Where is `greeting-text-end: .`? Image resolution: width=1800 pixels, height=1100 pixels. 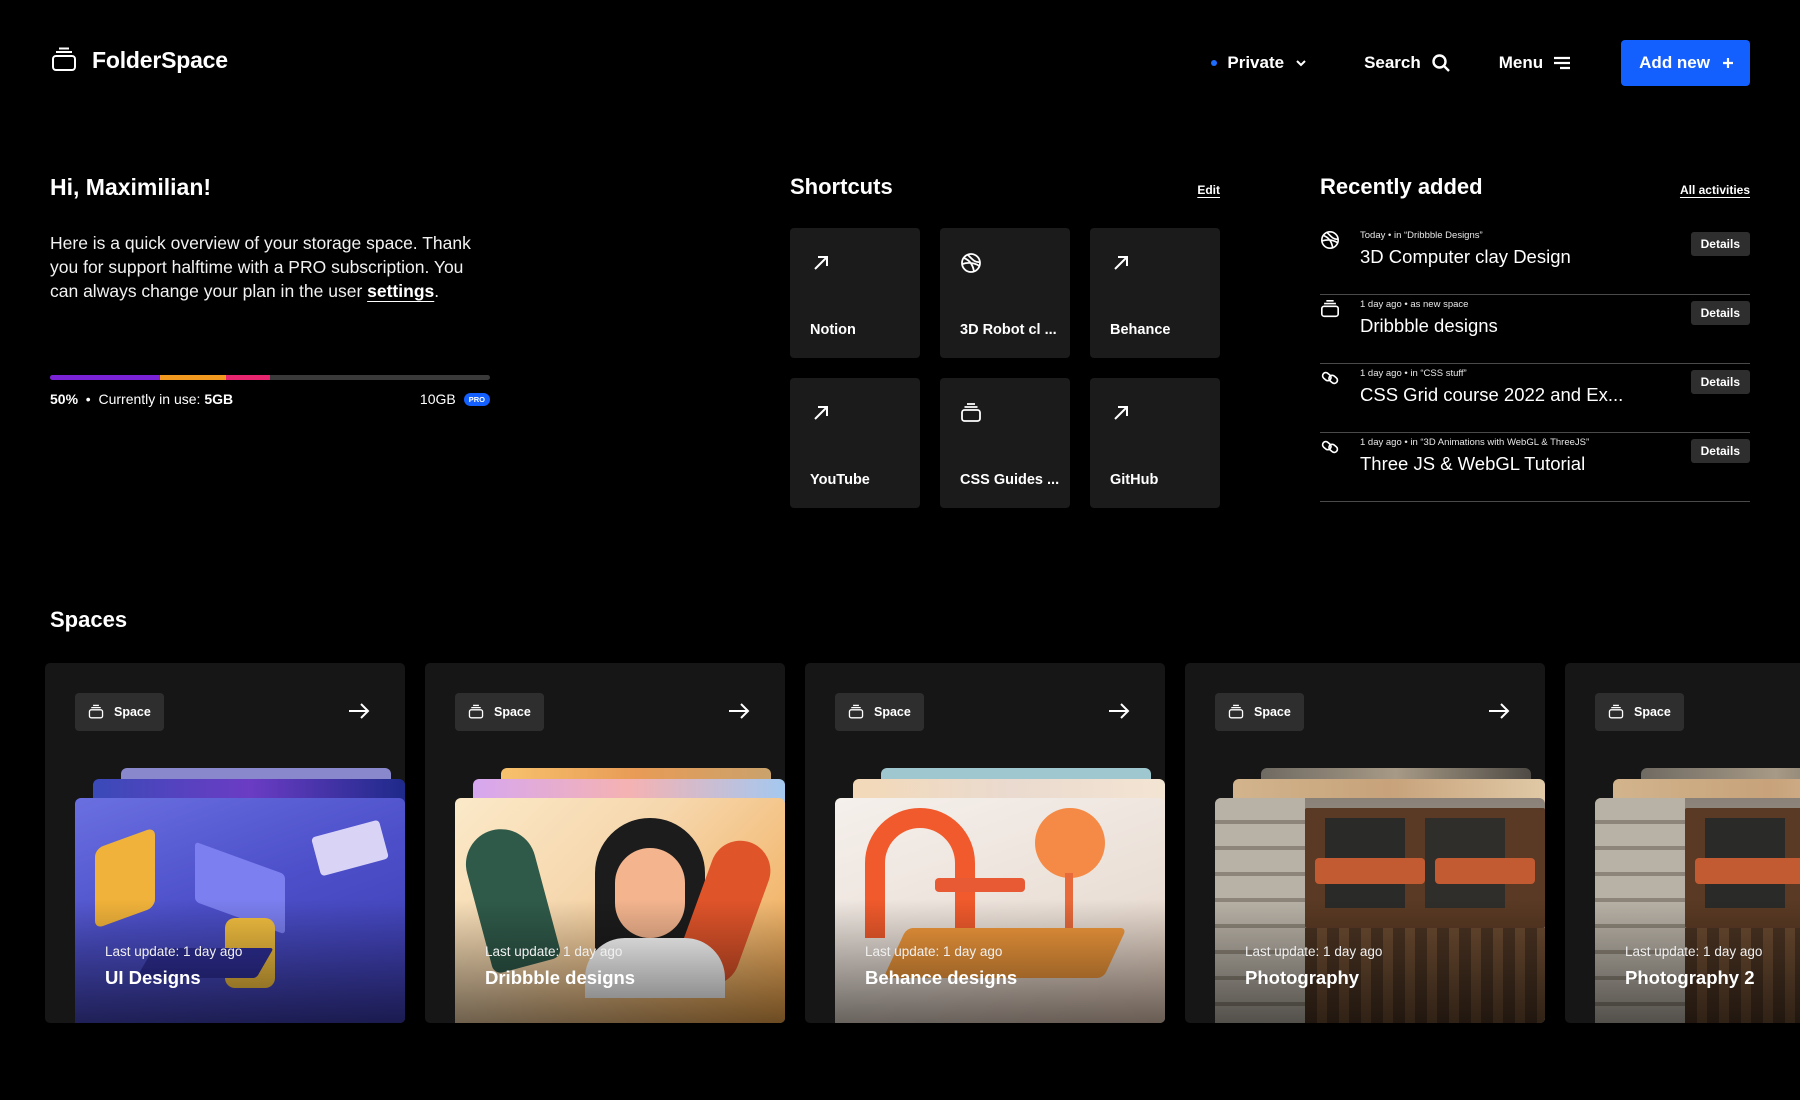
greeting-text-end: . is located at coordinates (437, 291).